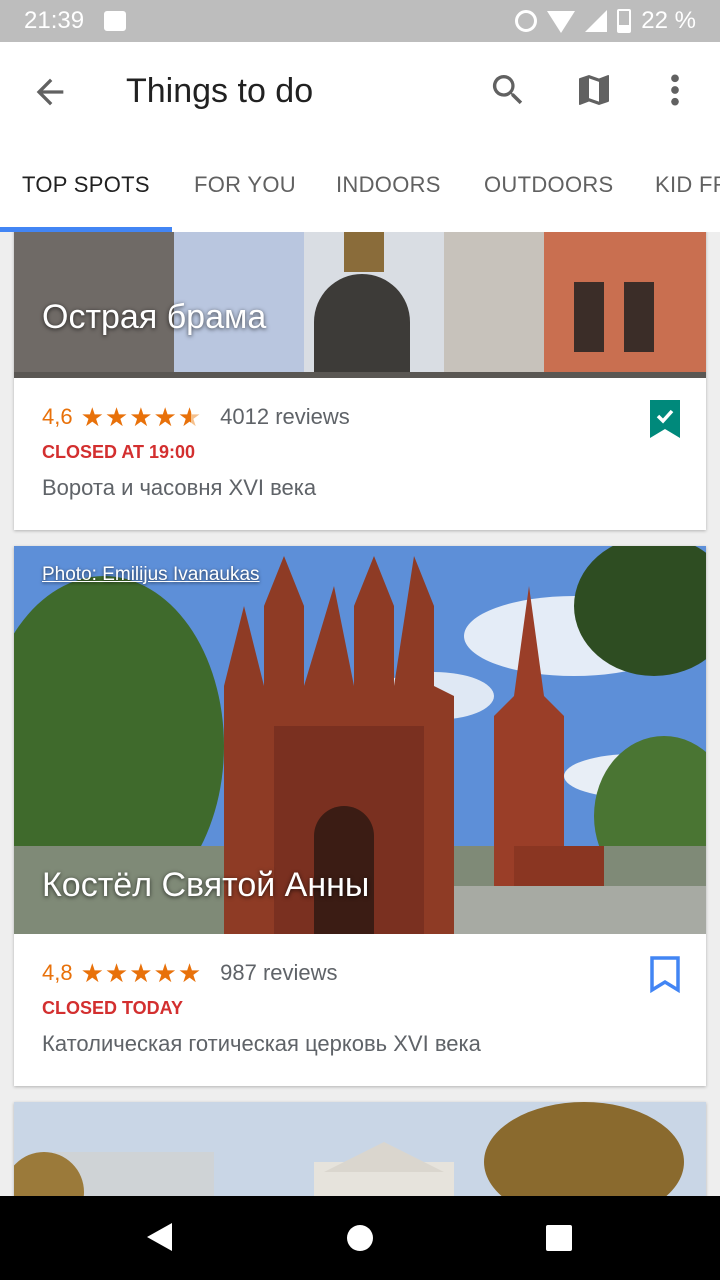 The image size is (720, 1280). What do you see at coordinates (526, 21) in the screenshot?
I see `alarm-icon` at bounding box center [526, 21].